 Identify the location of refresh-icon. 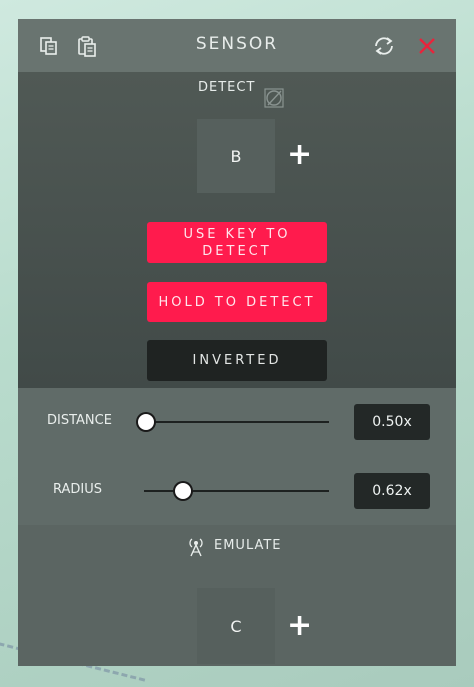
(384, 46).